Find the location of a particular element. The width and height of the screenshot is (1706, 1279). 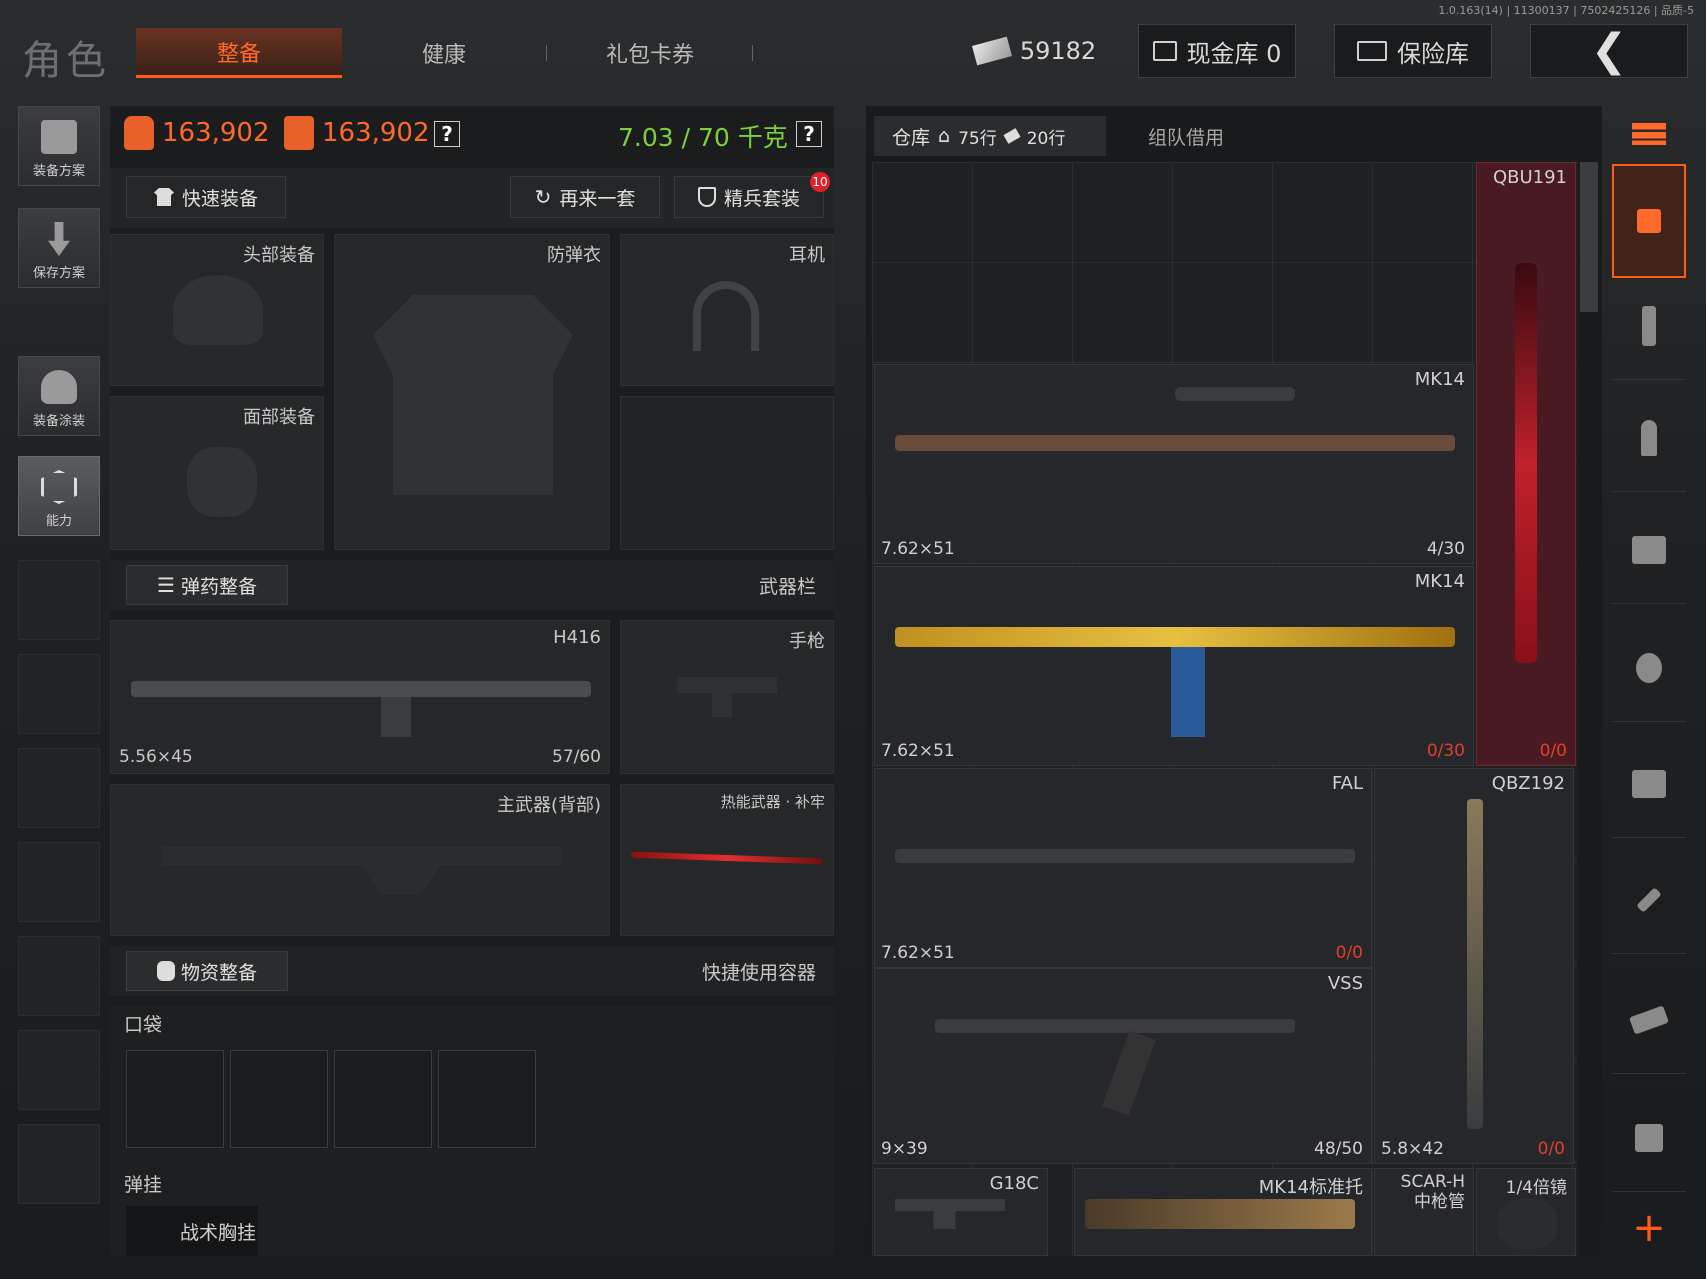

blade-image is located at coordinates (727, 858).